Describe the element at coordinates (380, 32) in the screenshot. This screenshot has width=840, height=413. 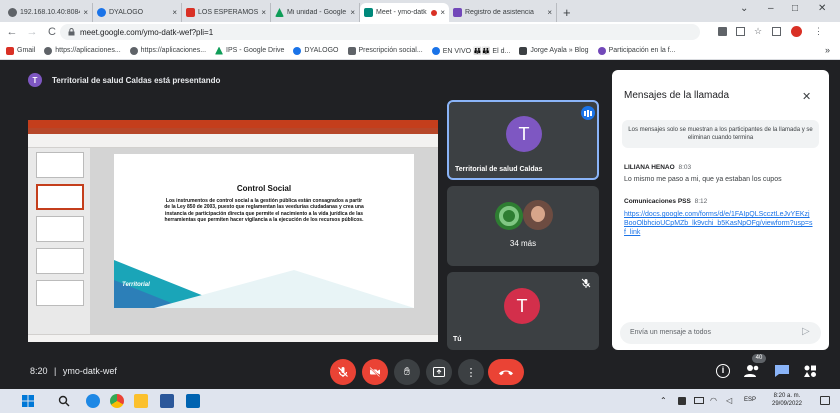
I see `url-field: meet.google.com/ymo-datk-wef?pli=1` at that location.